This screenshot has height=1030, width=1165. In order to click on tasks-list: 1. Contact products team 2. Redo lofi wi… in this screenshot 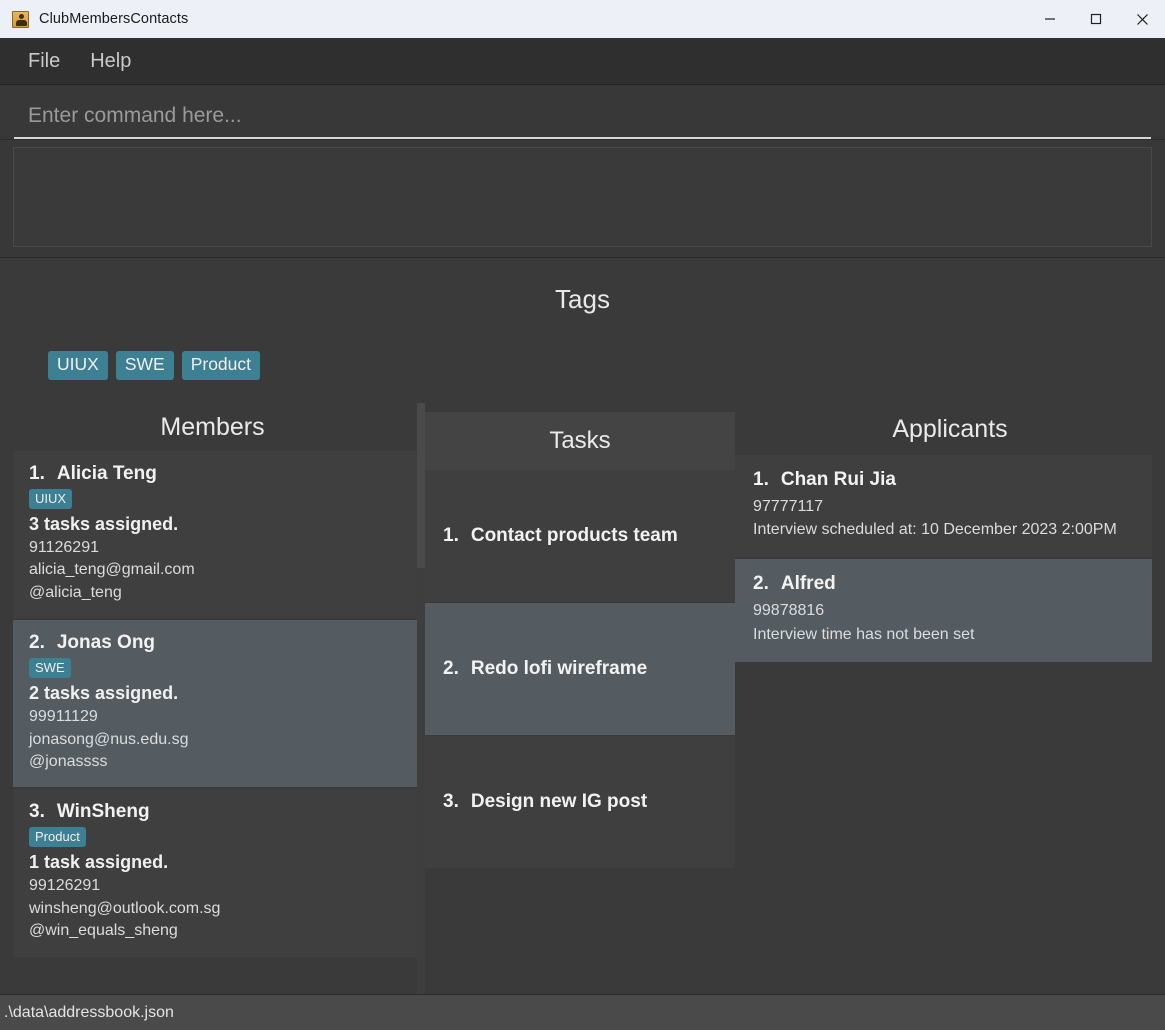, I will do `click(580, 732)`.